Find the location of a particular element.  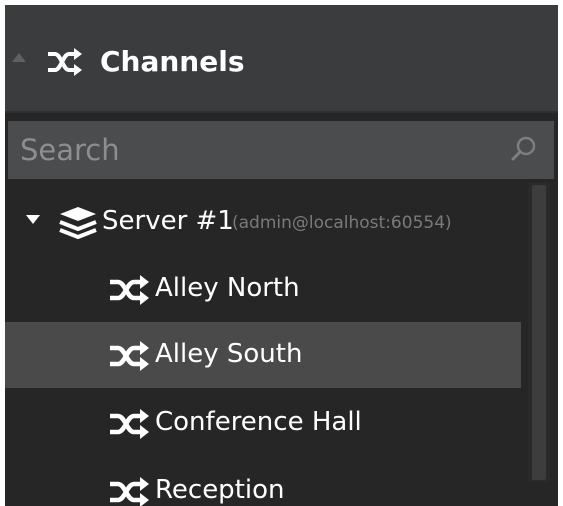

channel-item-conference-hall: Conference Hall is located at coordinates (263, 423).